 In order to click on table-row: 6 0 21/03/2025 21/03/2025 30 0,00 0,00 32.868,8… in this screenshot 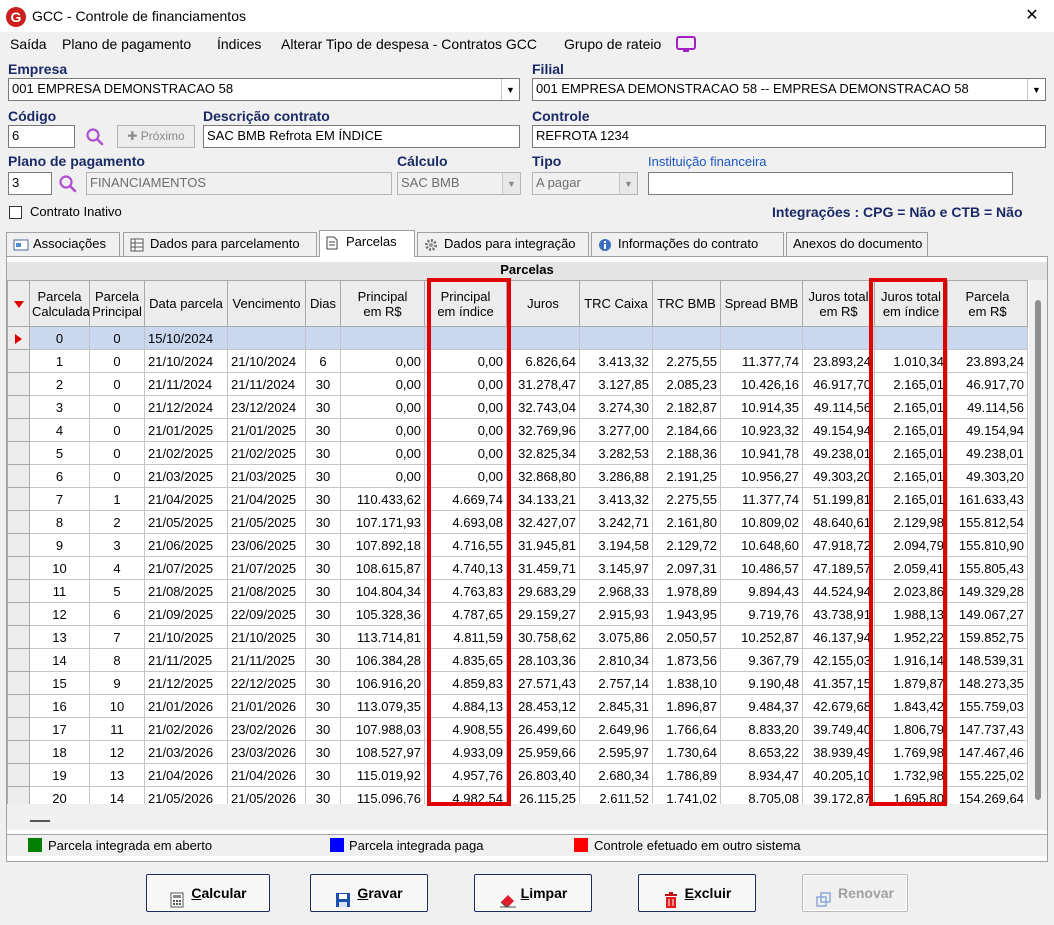, I will do `click(517, 476)`.